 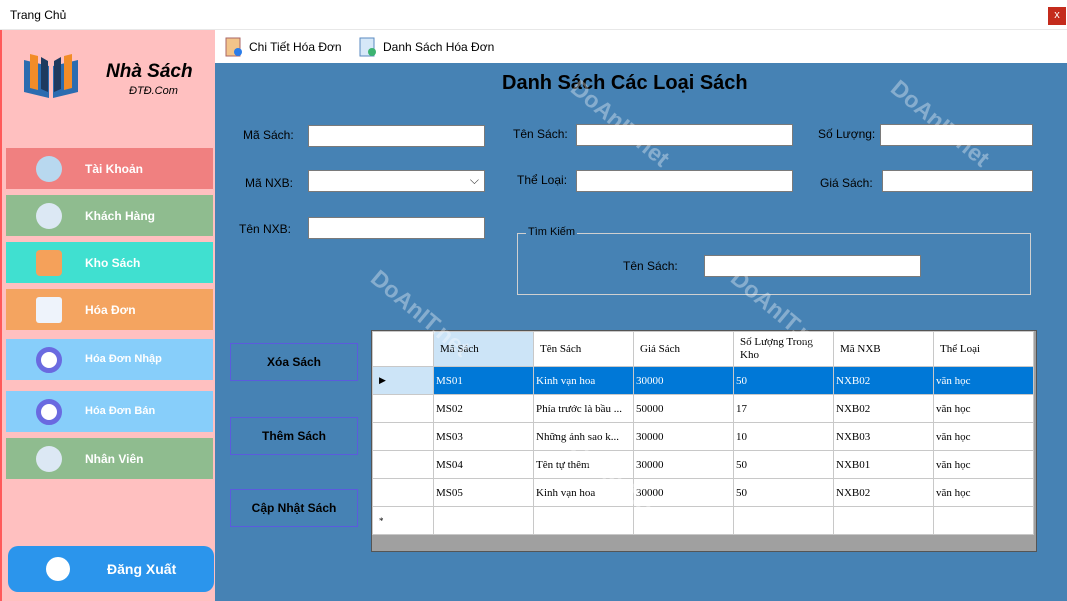 What do you see at coordinates (233, 47) in the screenshot?
I see `invoice-detail-icon` at bounding box center [233, 47].